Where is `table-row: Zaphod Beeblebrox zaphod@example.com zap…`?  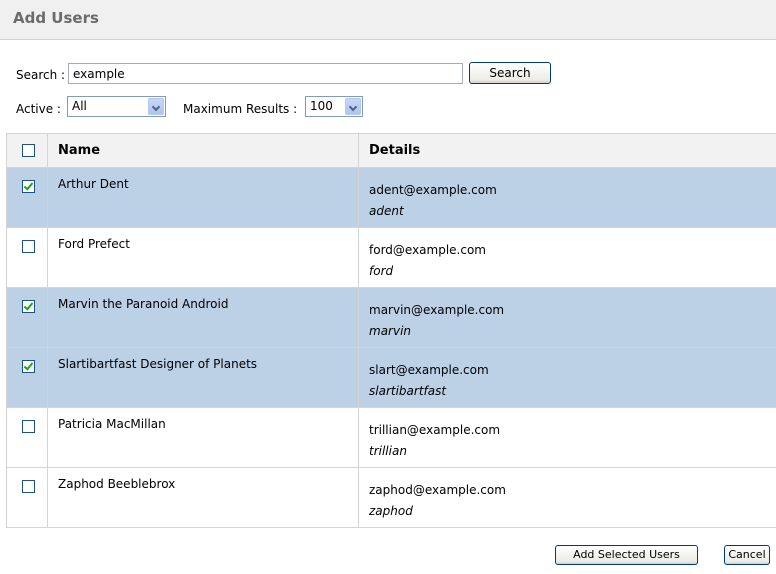
table-row: Zaphod Beeblebrox zaphod@example.com zap… is located at coordinates (391, 497).